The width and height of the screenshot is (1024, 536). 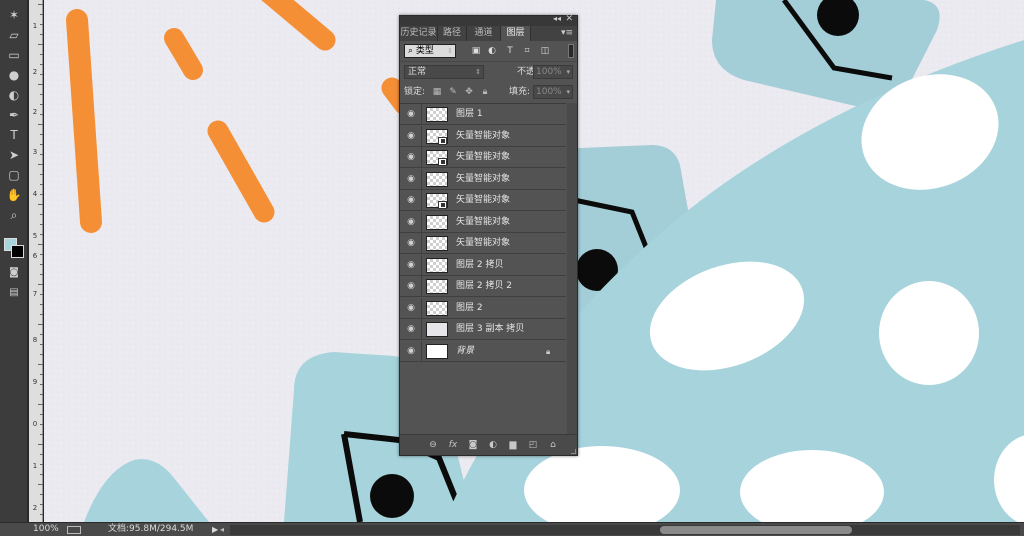 I want to click on lock-brush-icon: ✎, so click(x=453, y=92).